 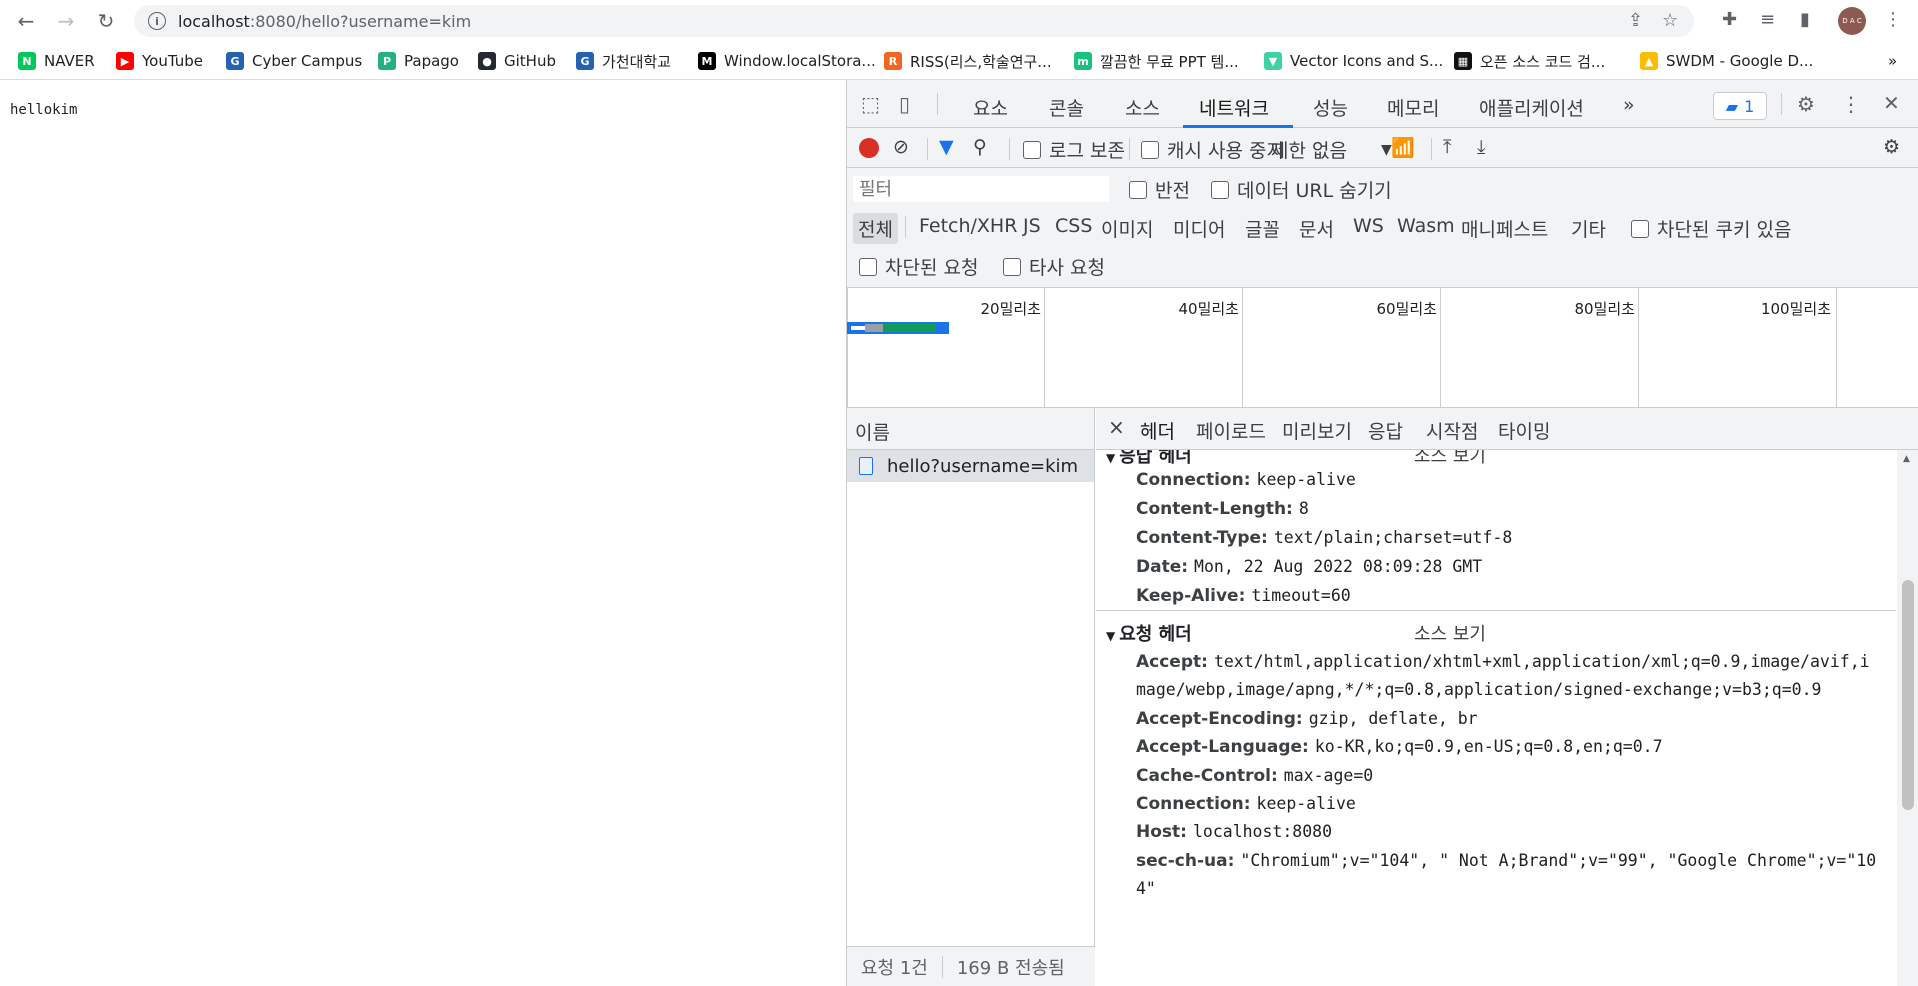 I want to click on blocked-cookies-checkbox: 차단된 쿠키 있음, so click(x=1711, y=228).